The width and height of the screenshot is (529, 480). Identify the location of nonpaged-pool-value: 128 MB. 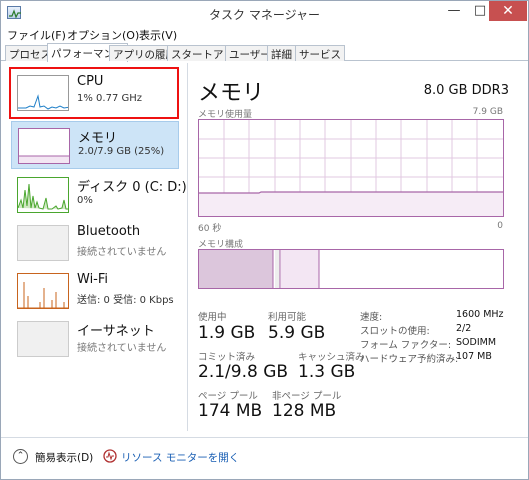
(304, 411).